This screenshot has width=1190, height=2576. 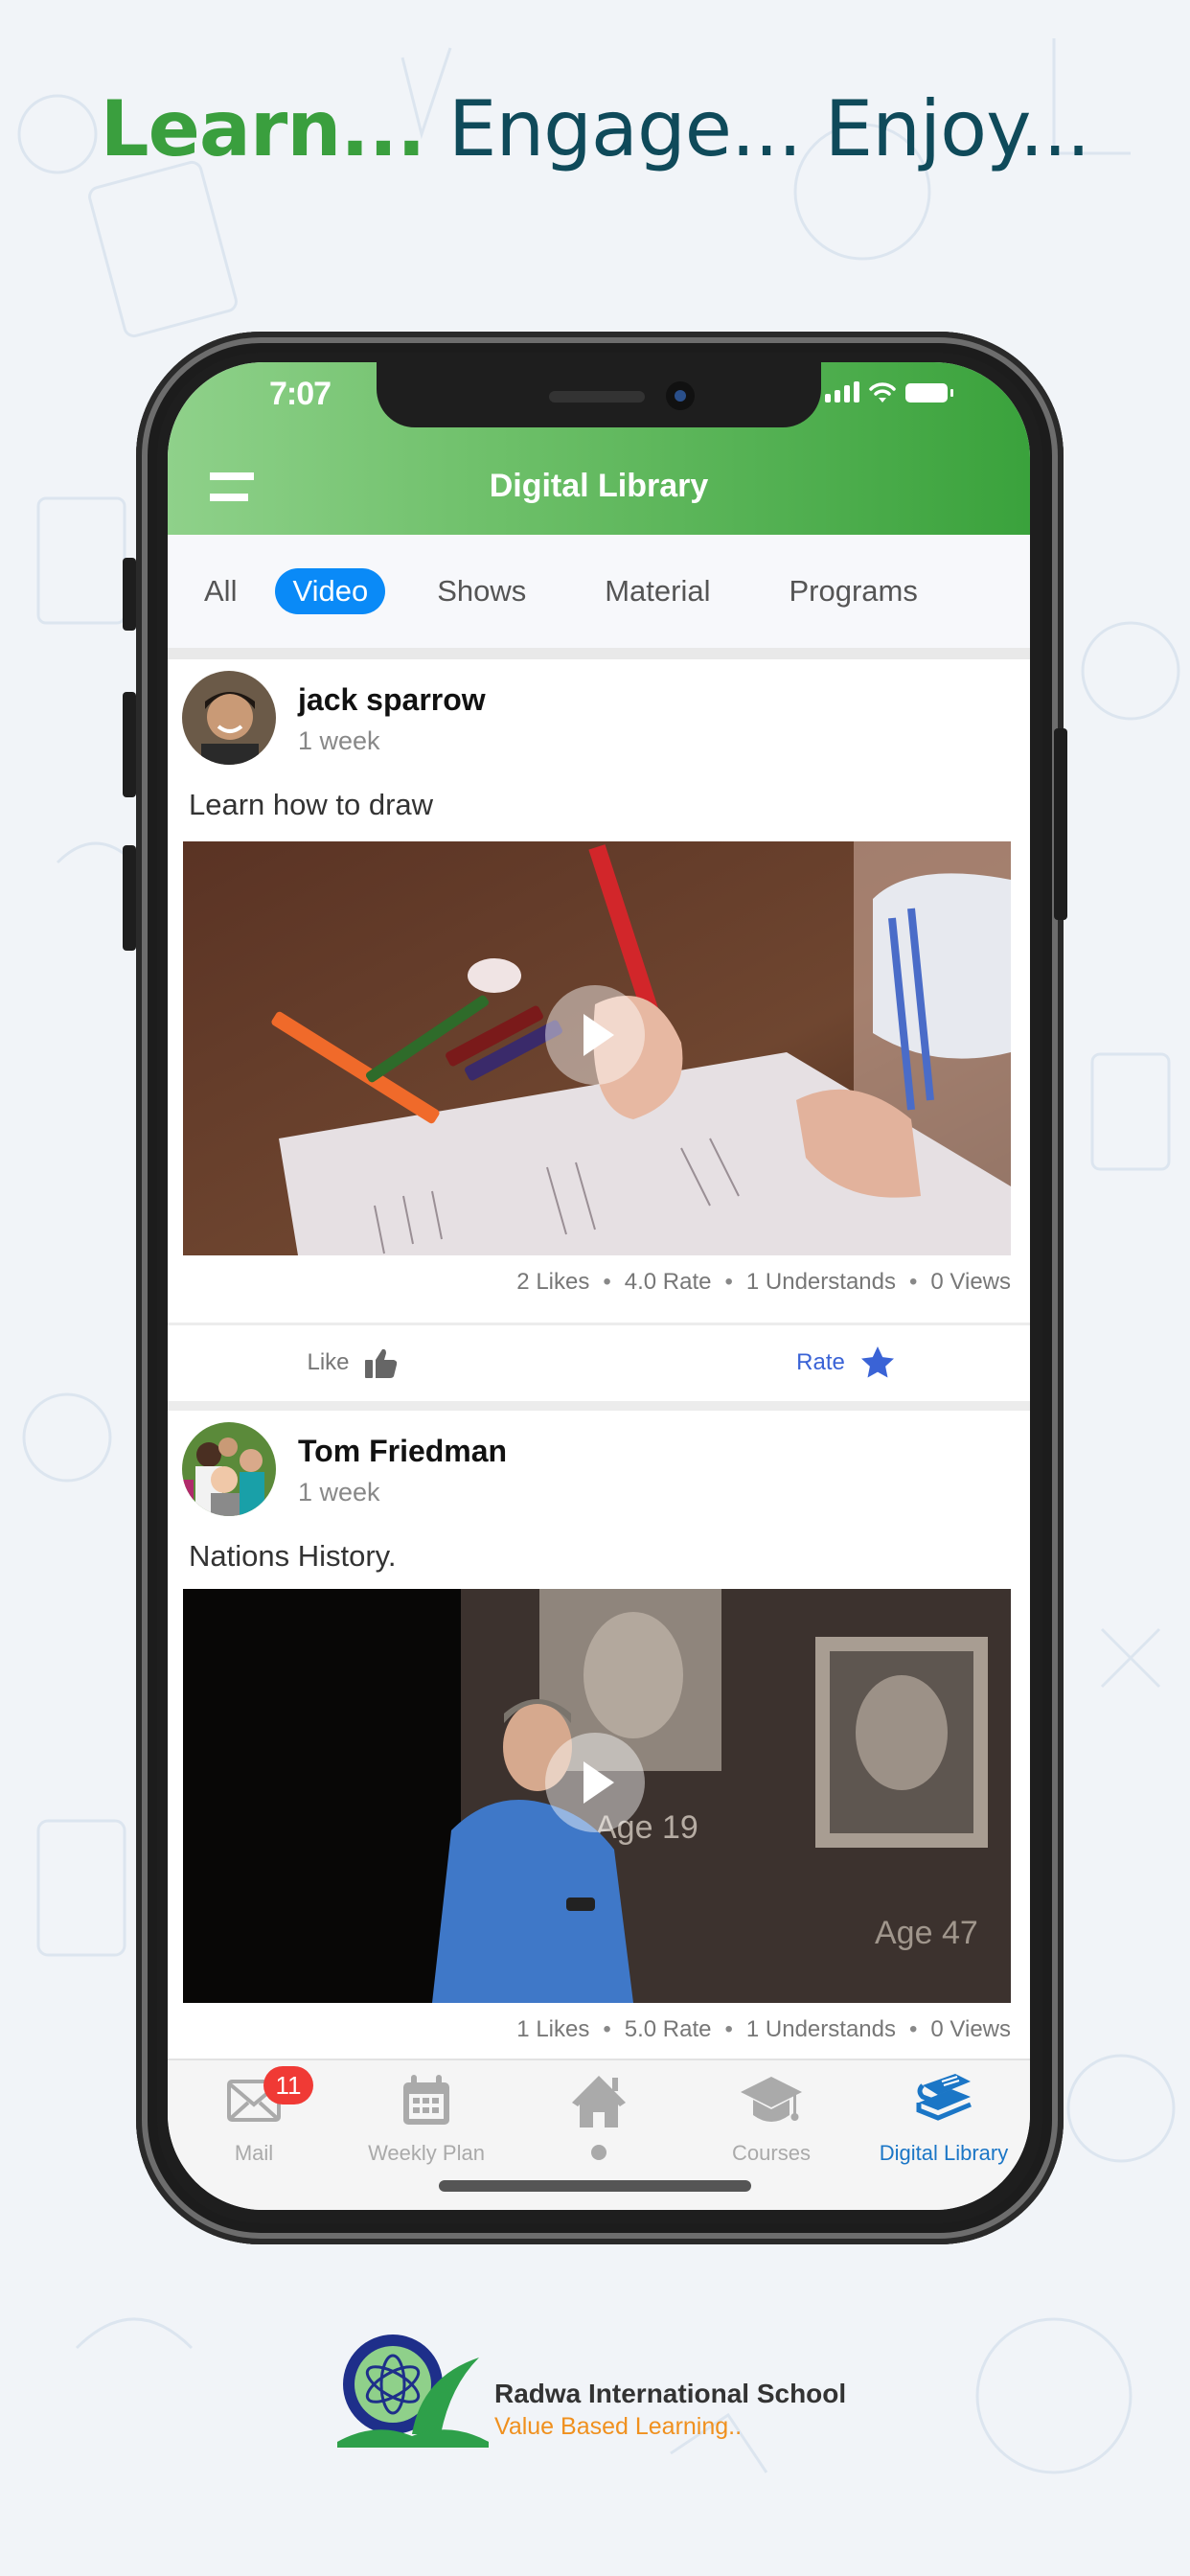 I want to click on nav-item-mail: 11 Mail, so click(x=254, y=2116).